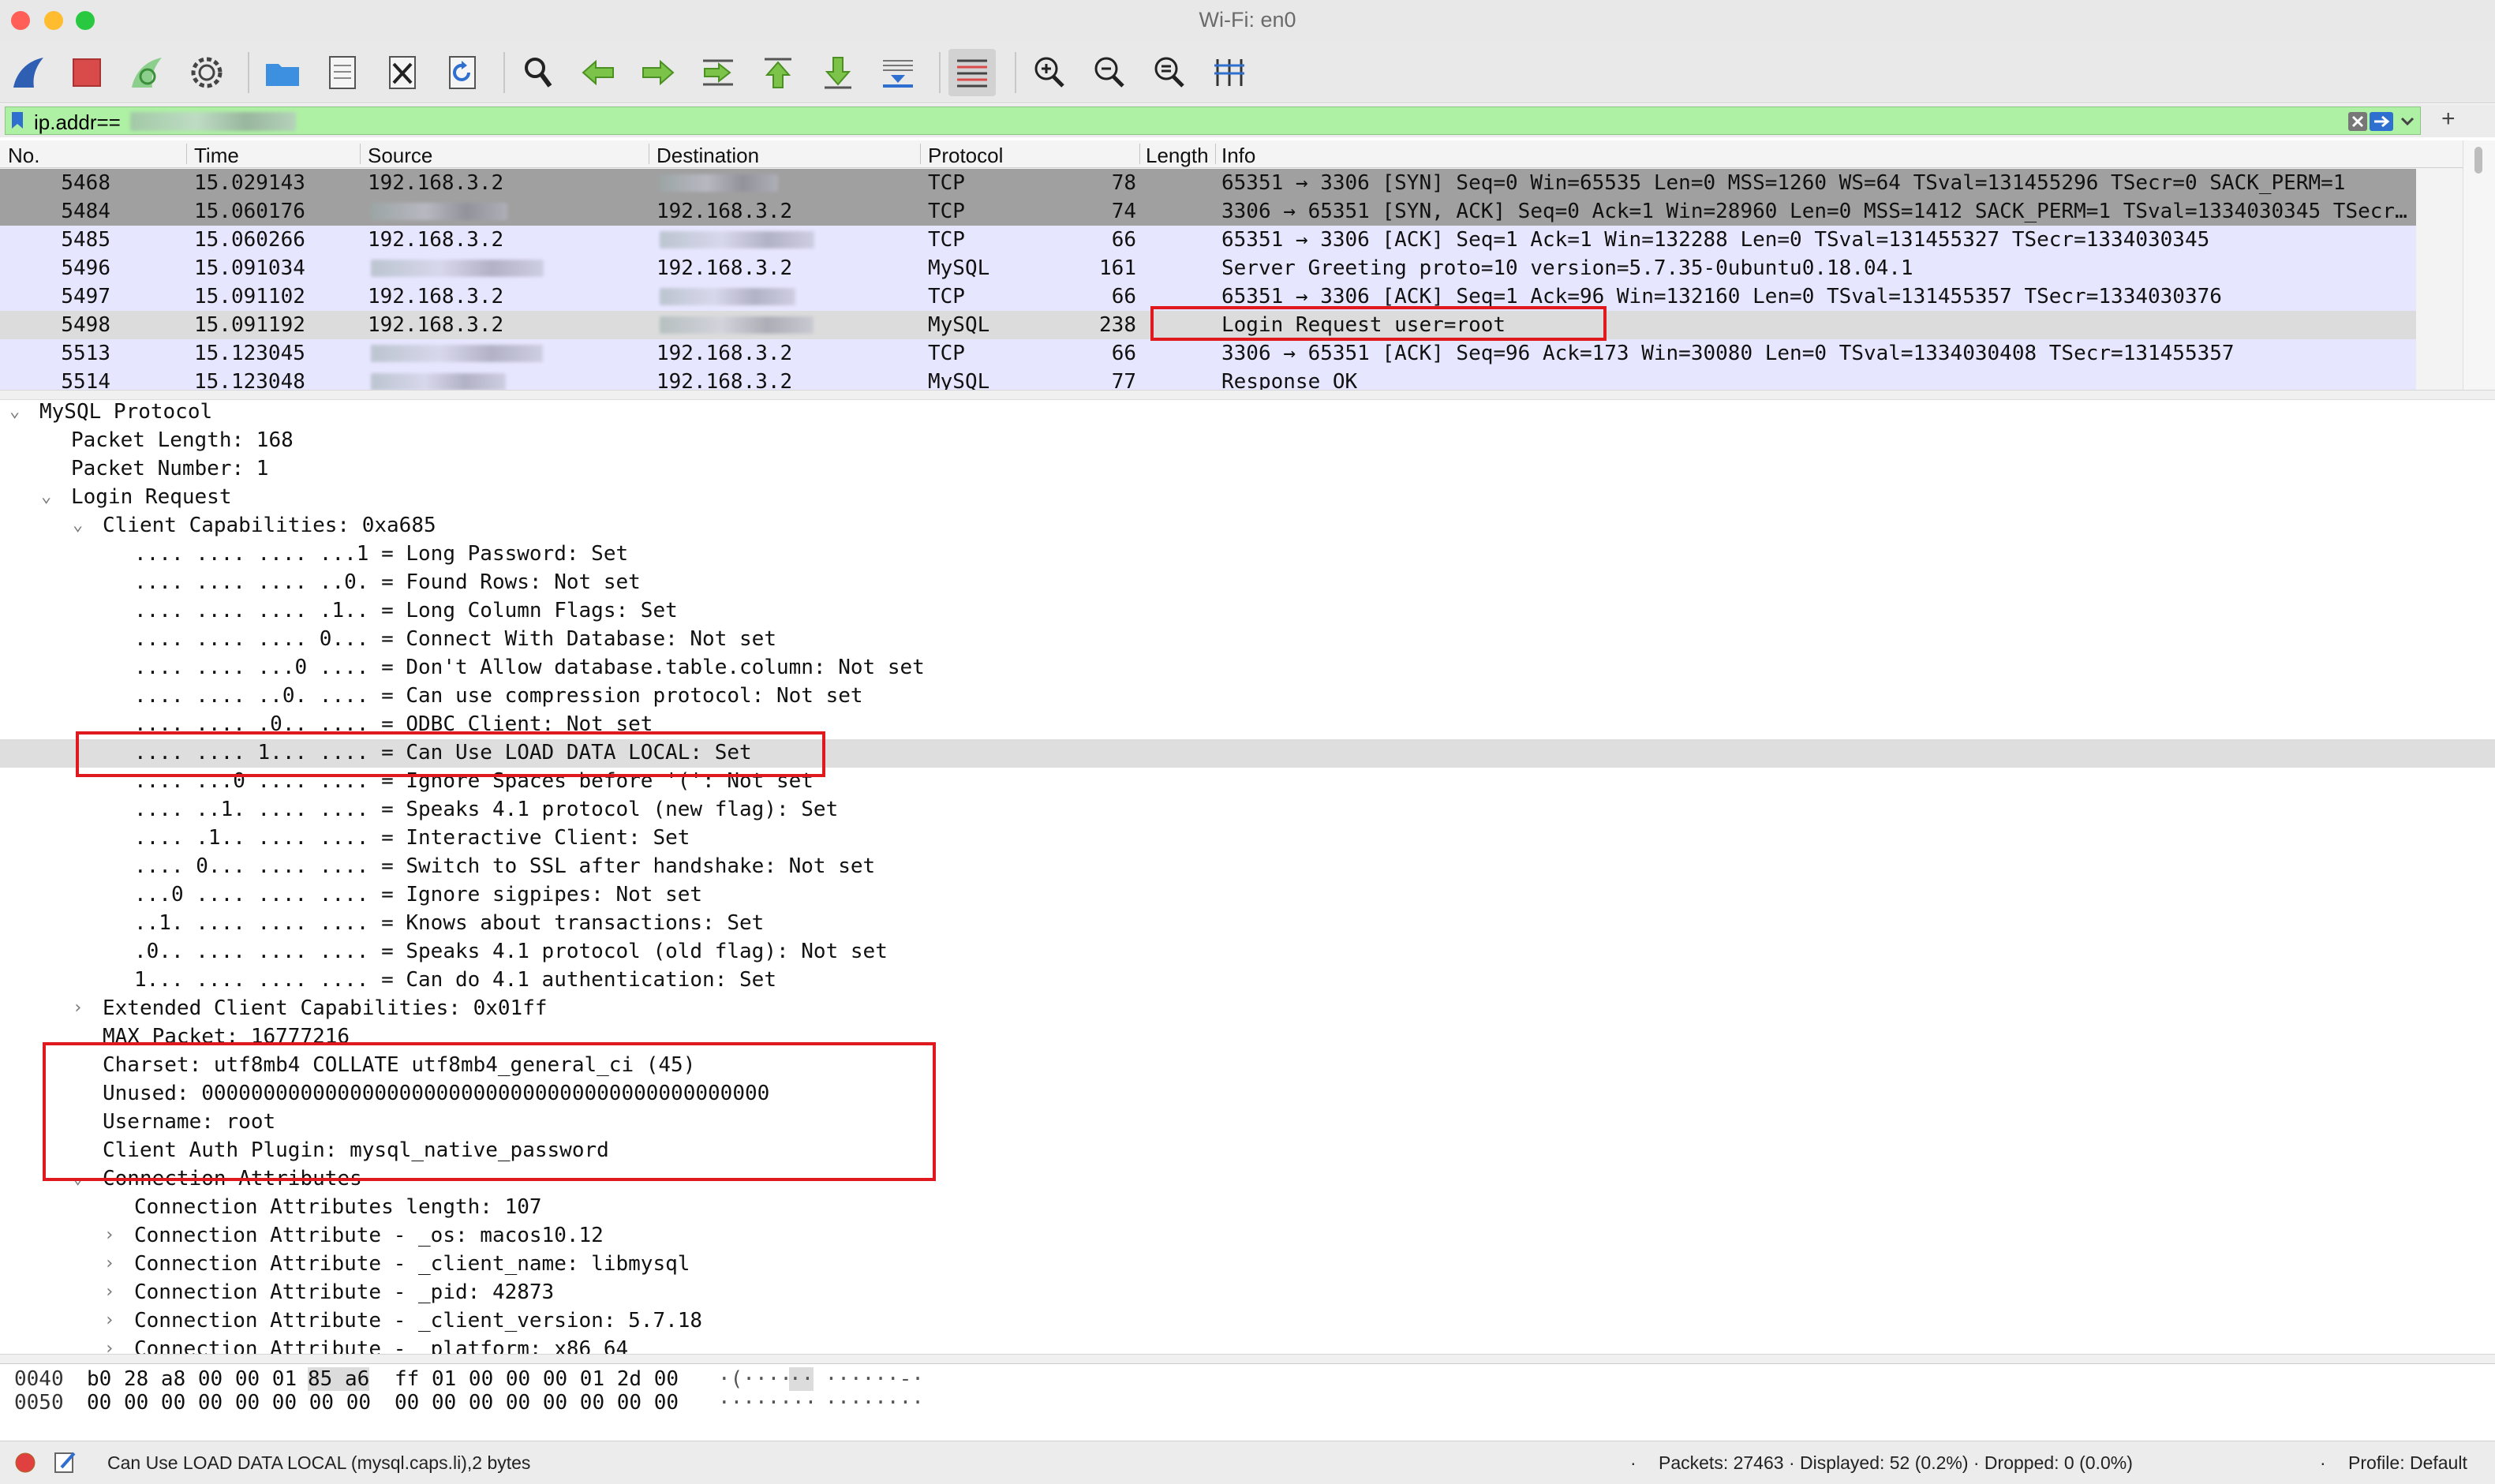  Describe the element at coordinates (965, 156) in the screenshot. I see `column-protocol: Protocol` at that location.